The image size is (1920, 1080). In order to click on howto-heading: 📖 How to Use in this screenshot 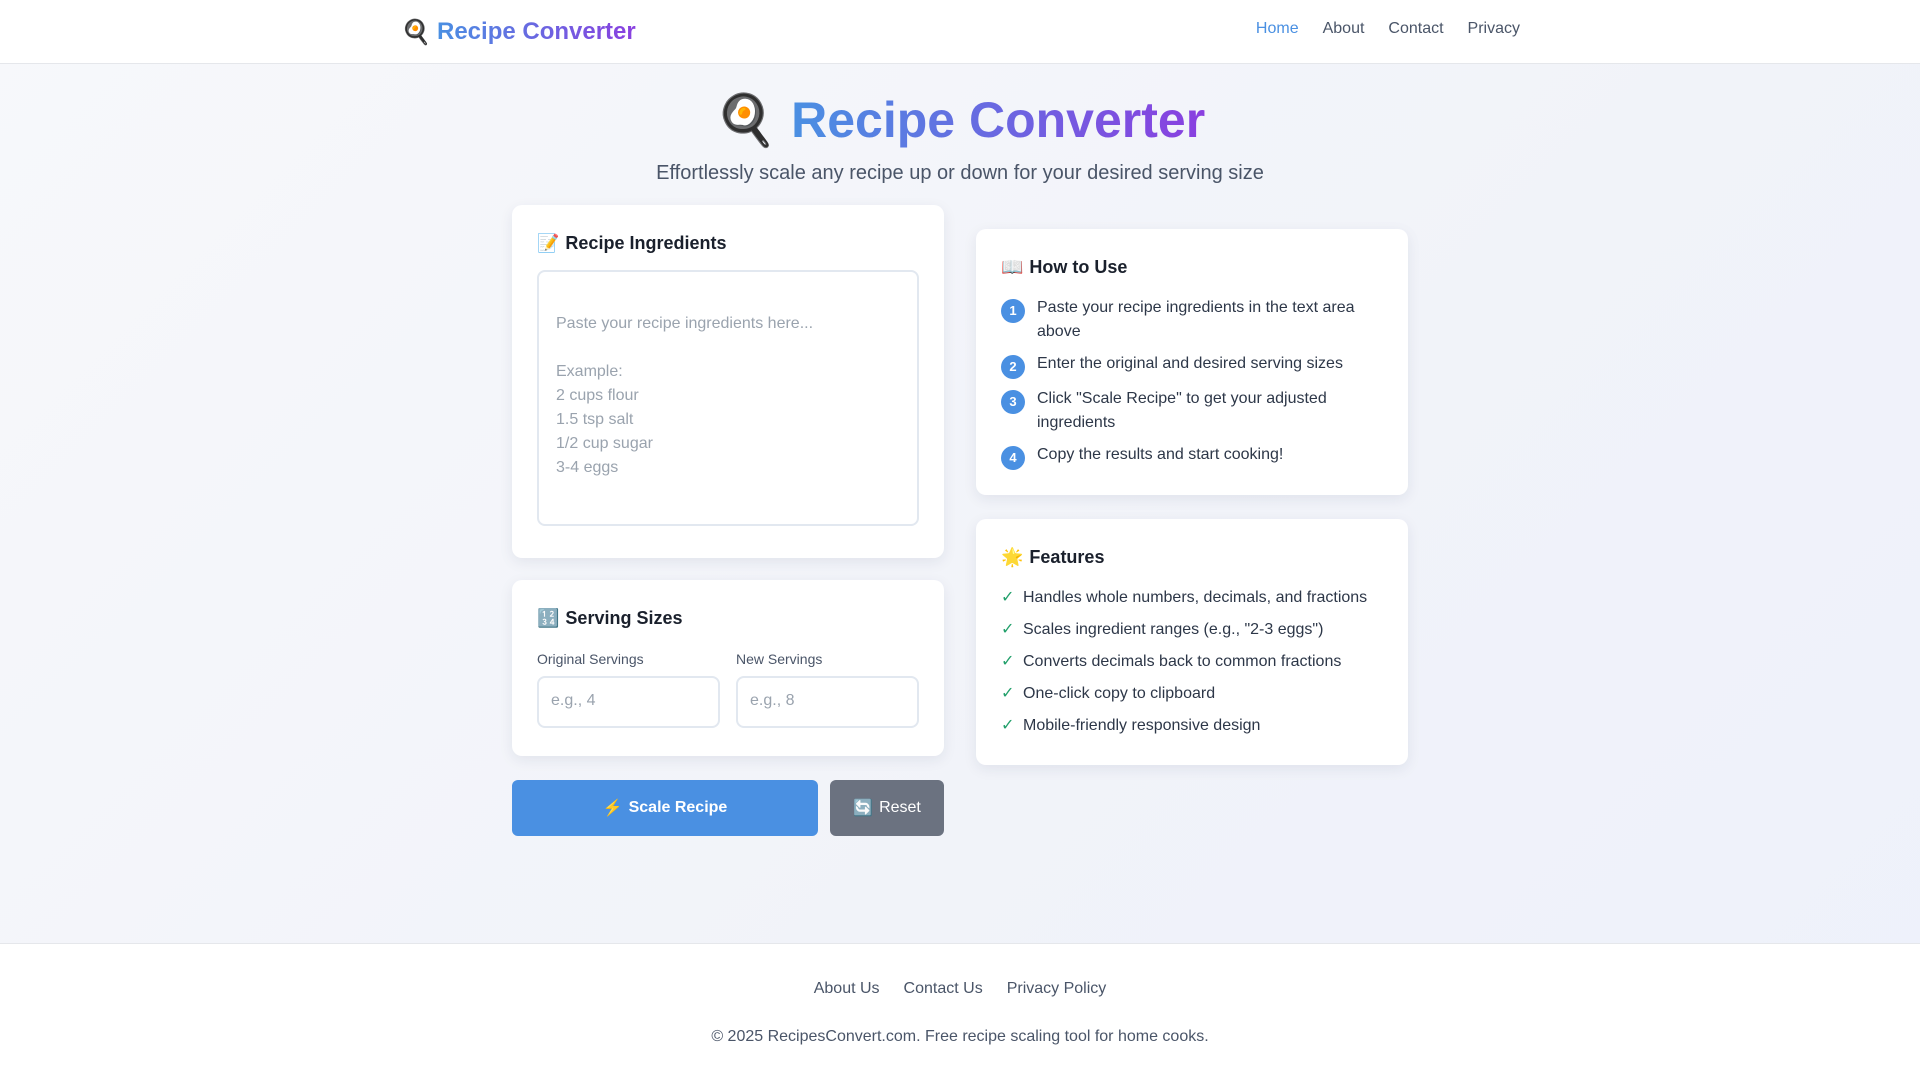, I will do `click(1192, 267)`.